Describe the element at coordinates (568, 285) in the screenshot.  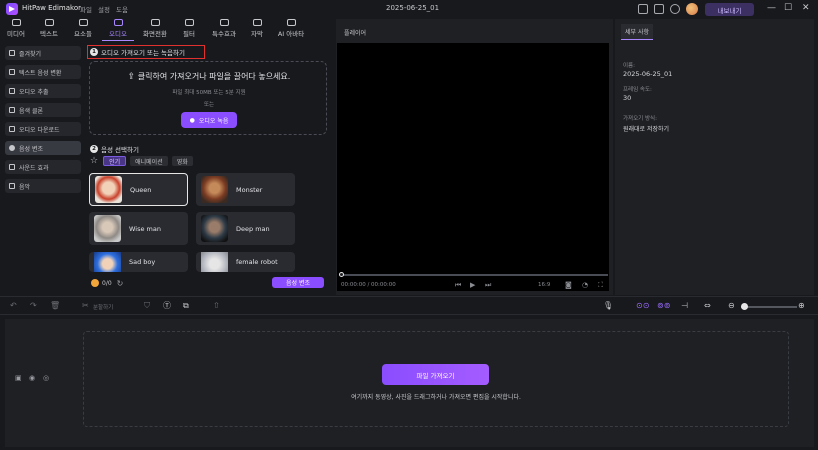
I see `snapshot-icon: ◙` at that location.